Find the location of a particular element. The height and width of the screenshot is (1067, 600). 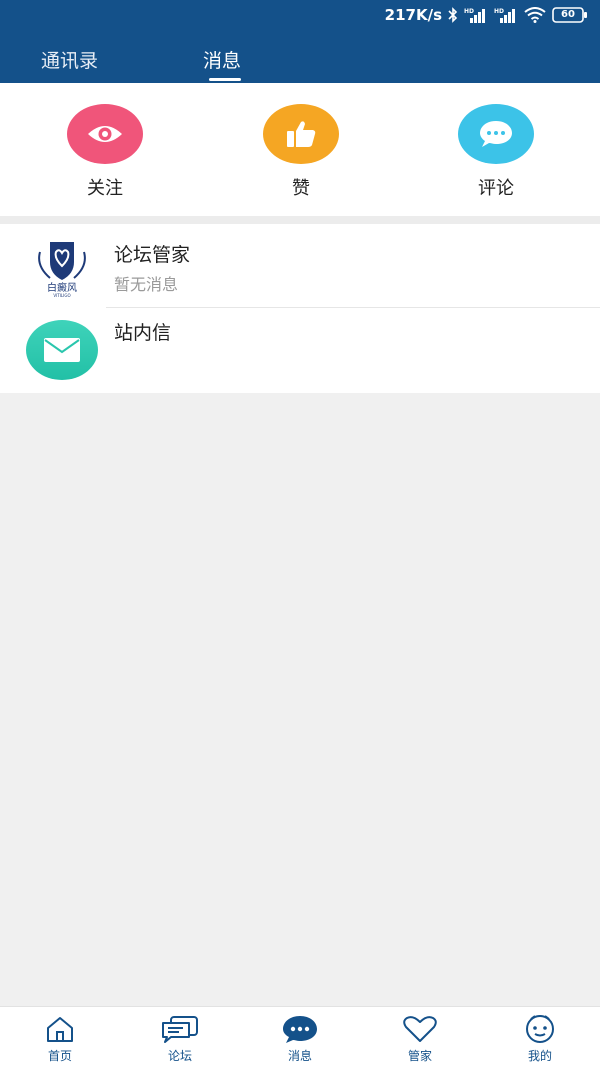

forum-icon is located at coordinates (180, 1029).